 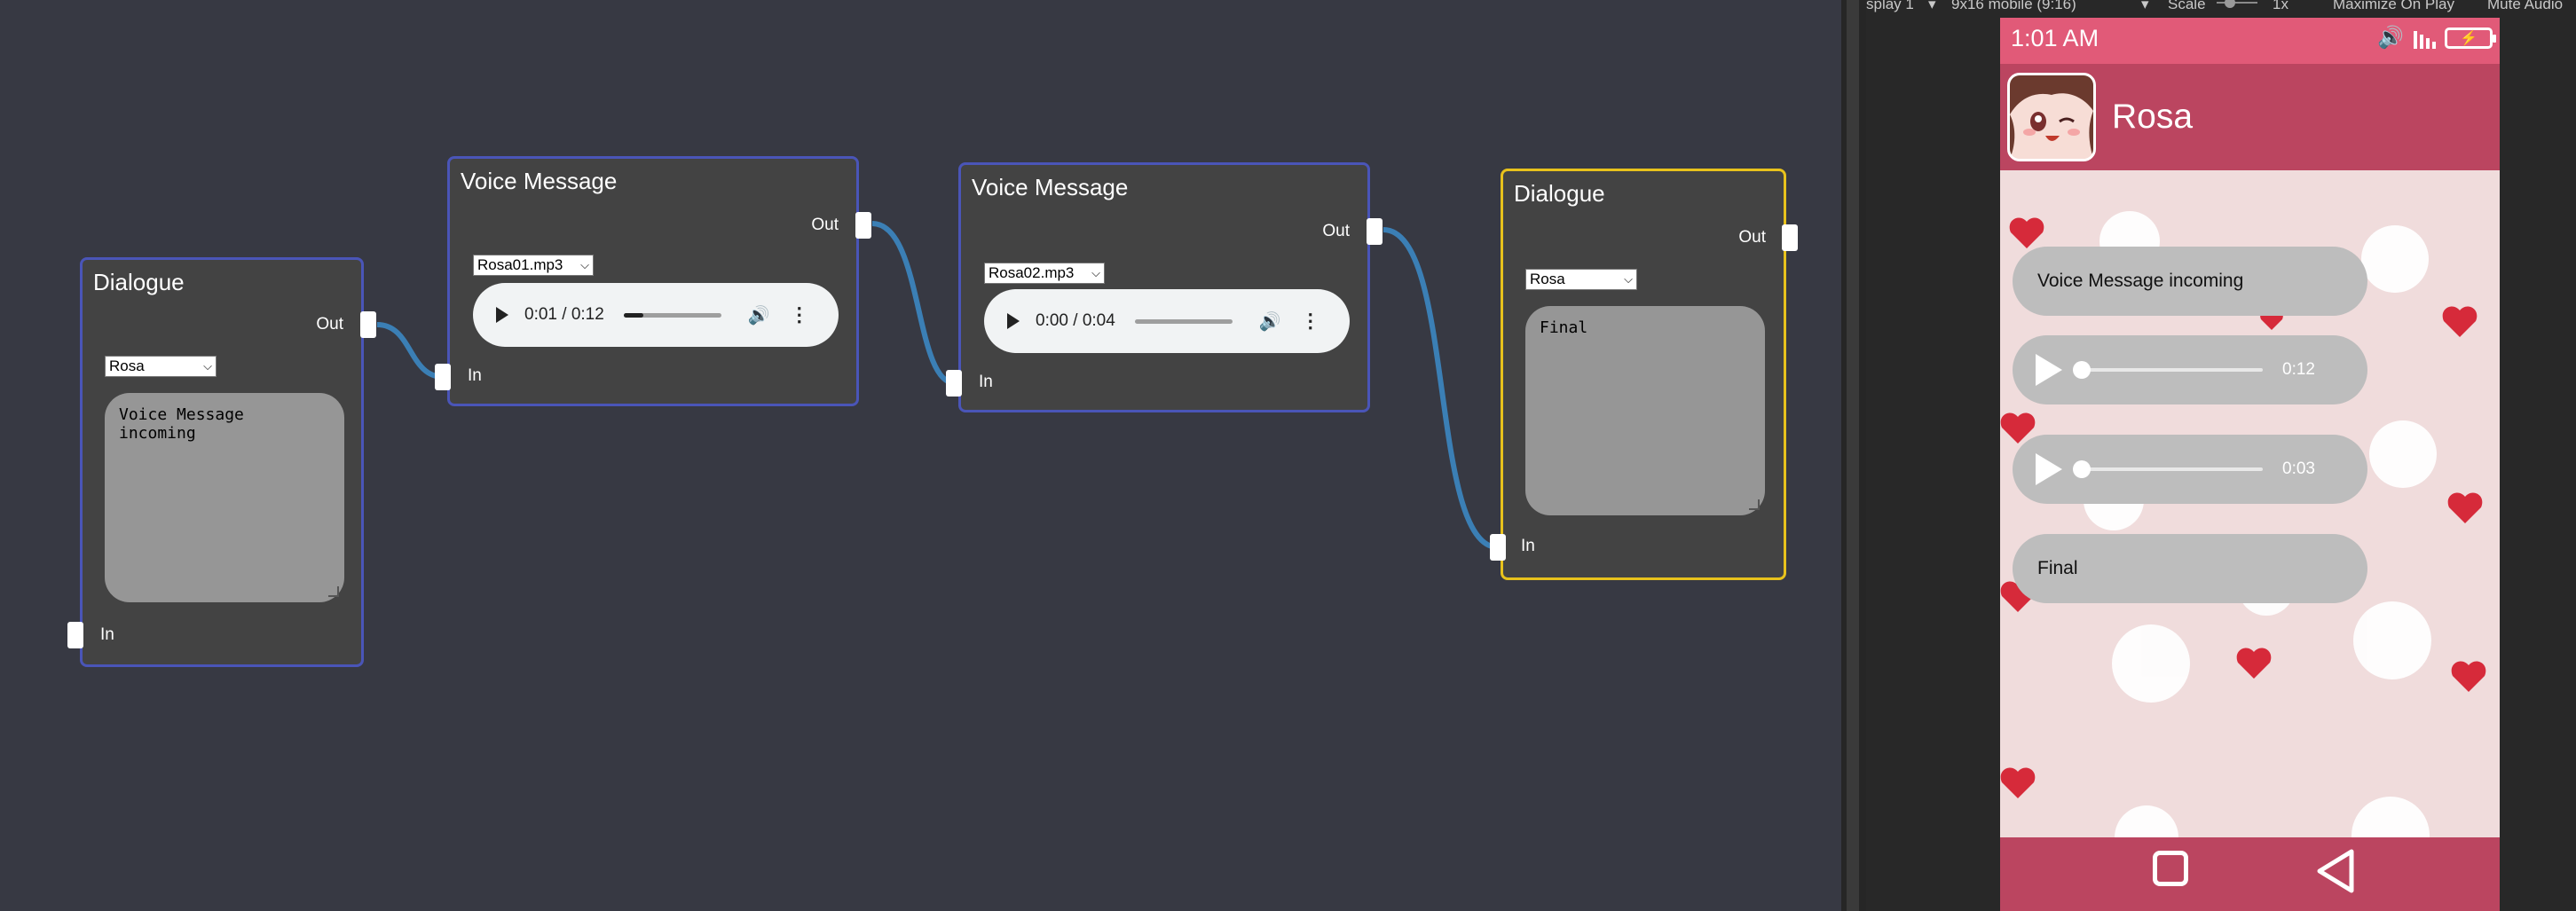 I want to click on navigation-bar, so click(x=2250, y=874).